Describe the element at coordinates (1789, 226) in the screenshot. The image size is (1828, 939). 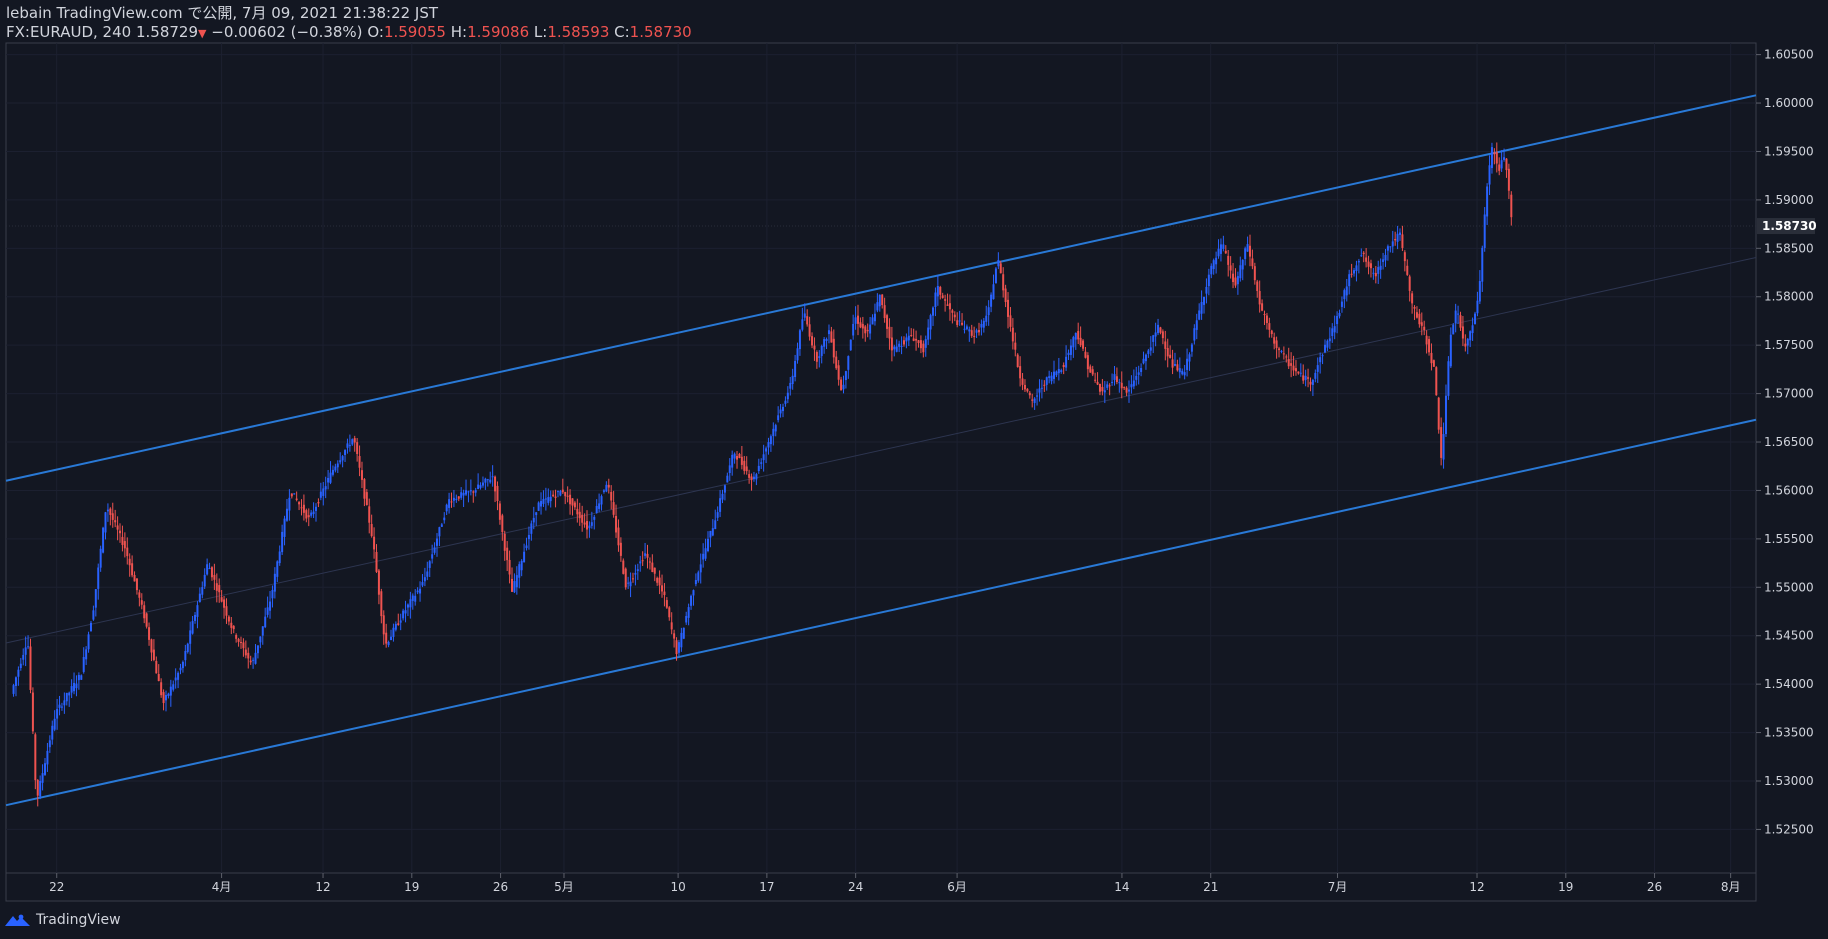
I see `last-price-label: 1.58730` at that location.